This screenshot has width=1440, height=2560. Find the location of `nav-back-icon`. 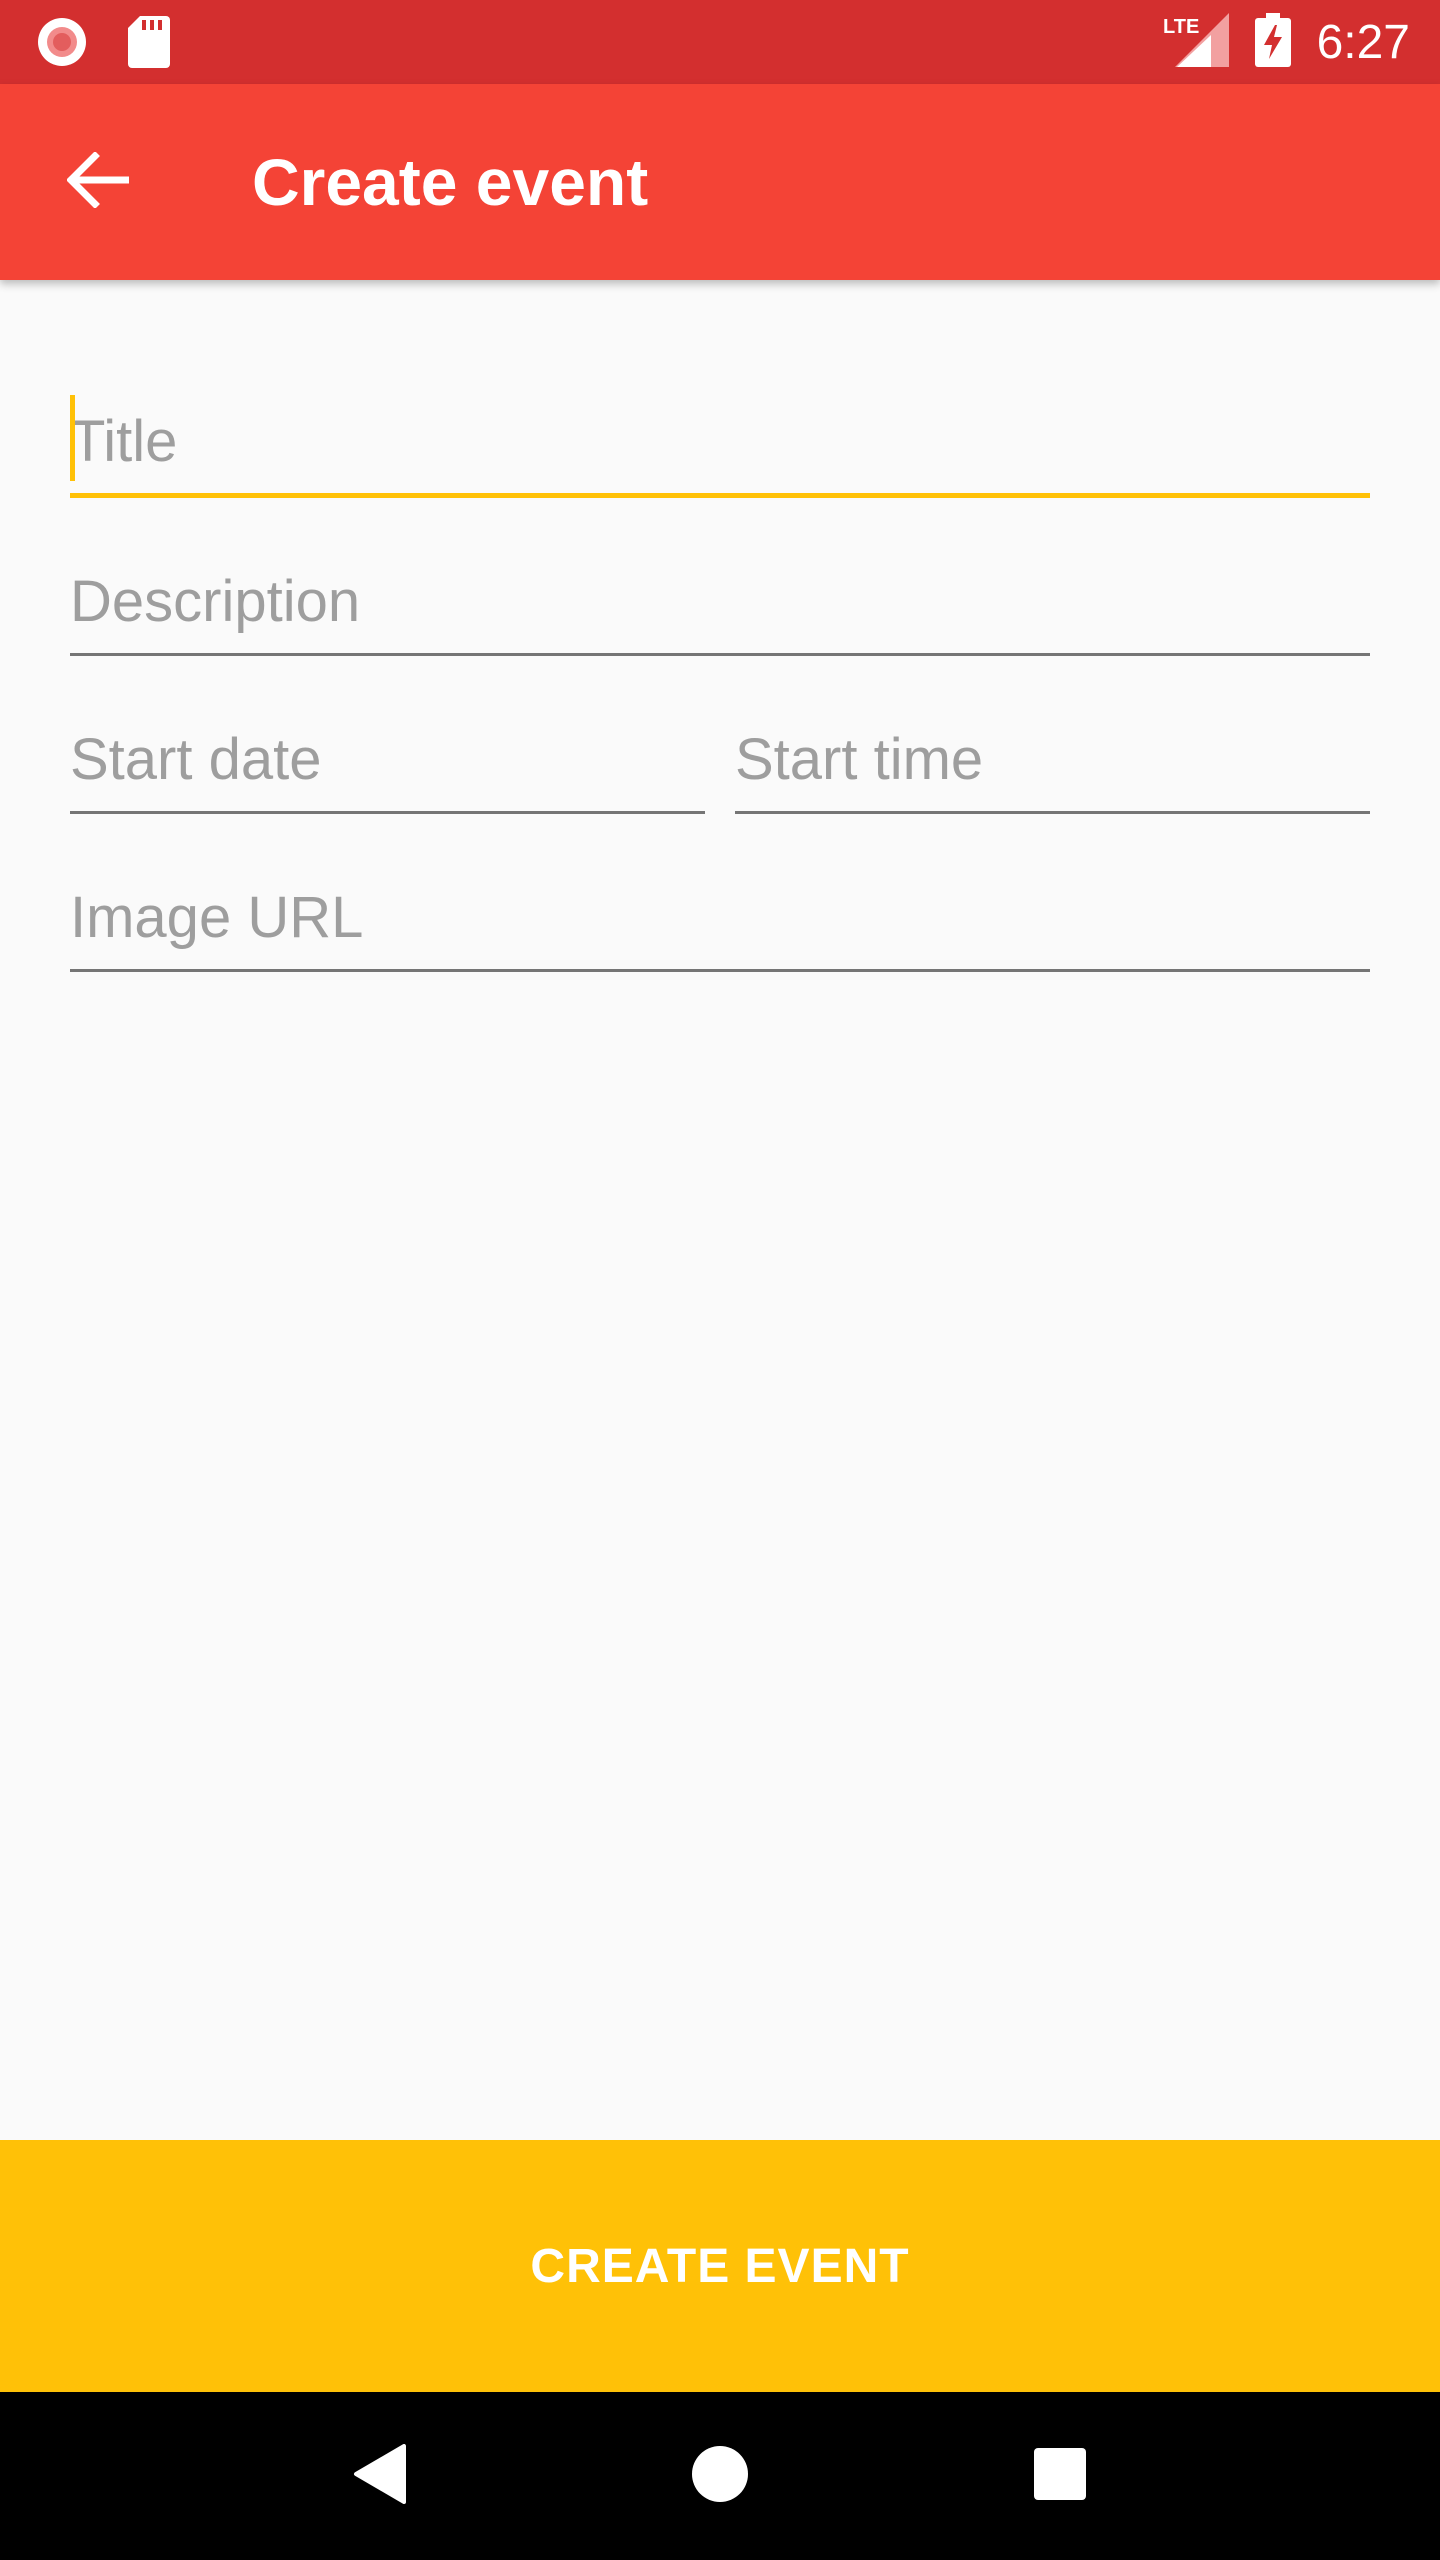

nav-back-icon is located at coordinates (380, 2476).